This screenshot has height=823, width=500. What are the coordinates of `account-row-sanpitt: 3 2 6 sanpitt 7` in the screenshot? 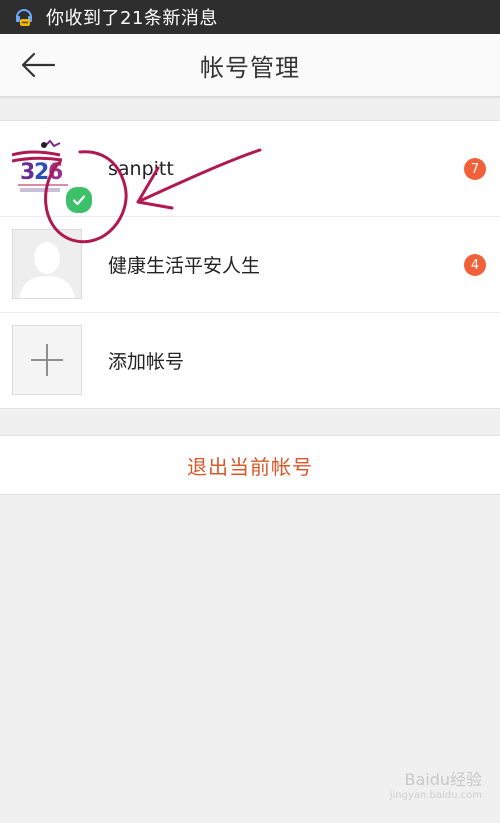 It's located at (250, 169).